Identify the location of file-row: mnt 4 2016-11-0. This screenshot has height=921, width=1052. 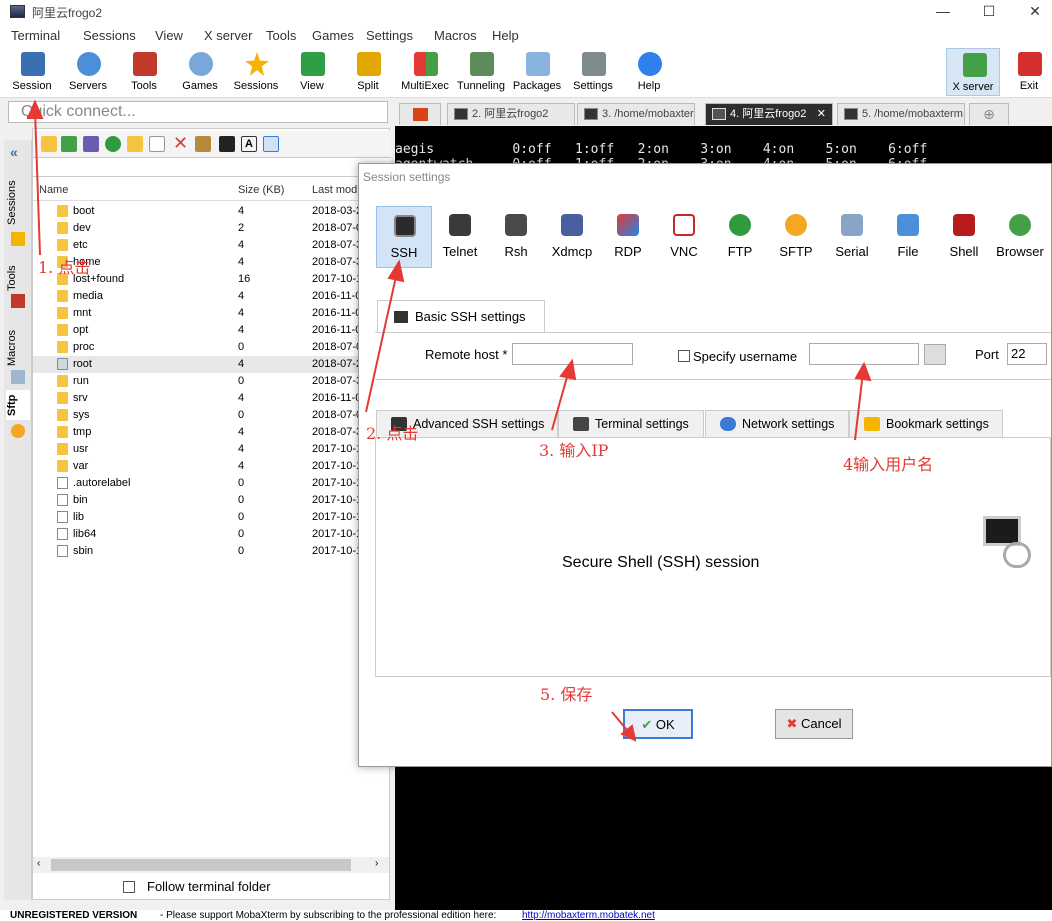
(212, 313).